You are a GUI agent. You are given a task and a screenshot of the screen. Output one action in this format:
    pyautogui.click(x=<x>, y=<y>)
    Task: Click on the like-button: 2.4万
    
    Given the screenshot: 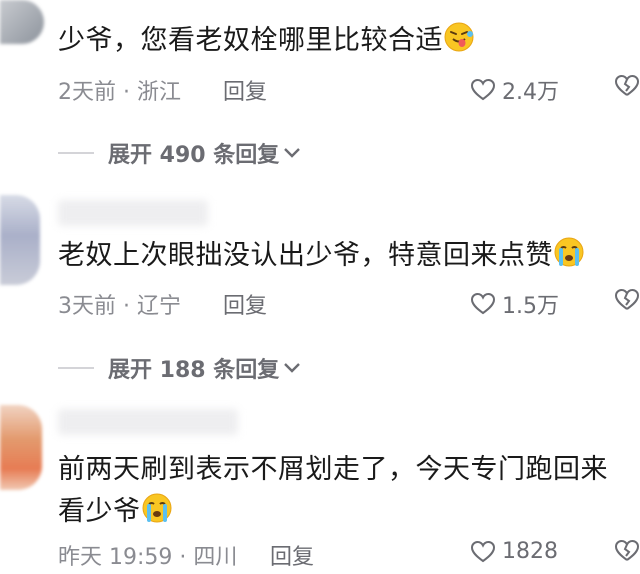 What is the action you would take?
    pyautogui.click(x=514, y=90)
    